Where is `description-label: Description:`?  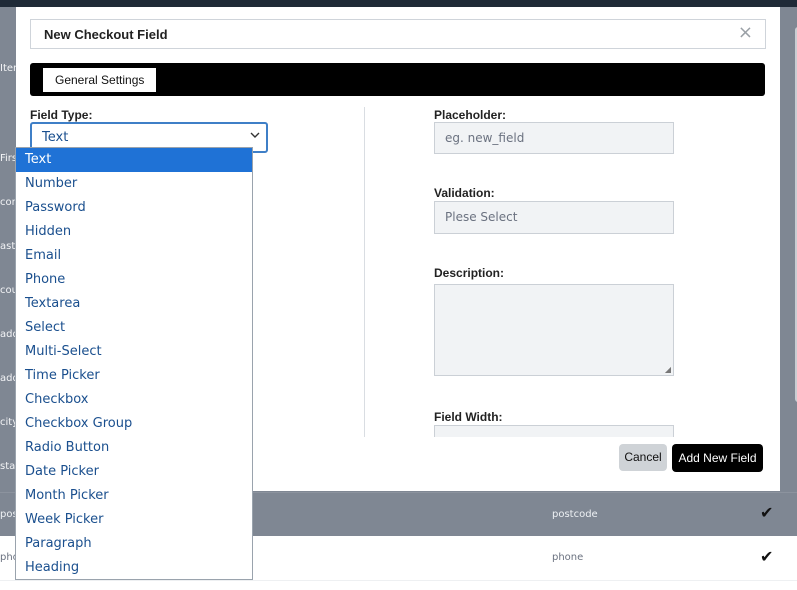
description-label: Description: is located at coordinates (469, 273).